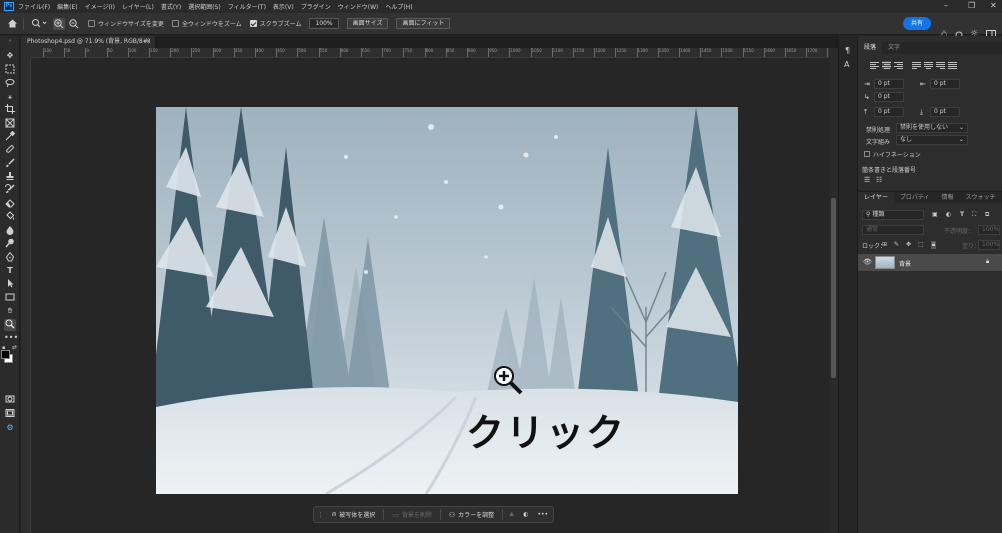  I want to click on rectangle-tool-icon, so click(10, 298).